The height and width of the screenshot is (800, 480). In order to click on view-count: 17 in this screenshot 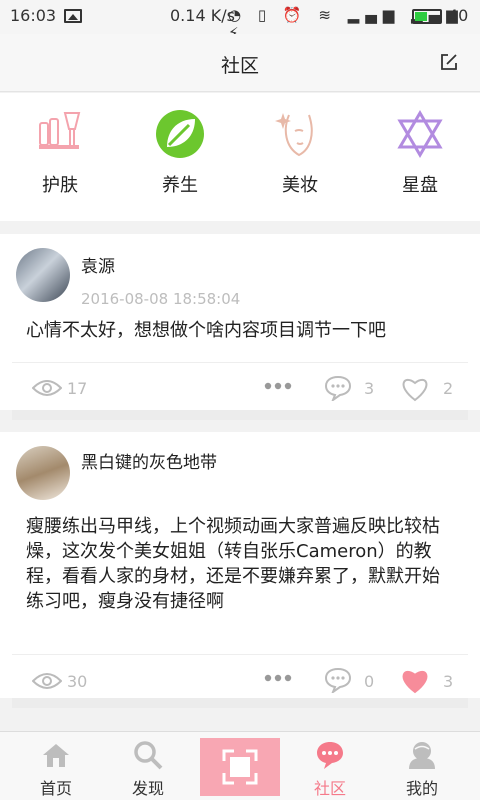, I will do `click(77, 388)`.